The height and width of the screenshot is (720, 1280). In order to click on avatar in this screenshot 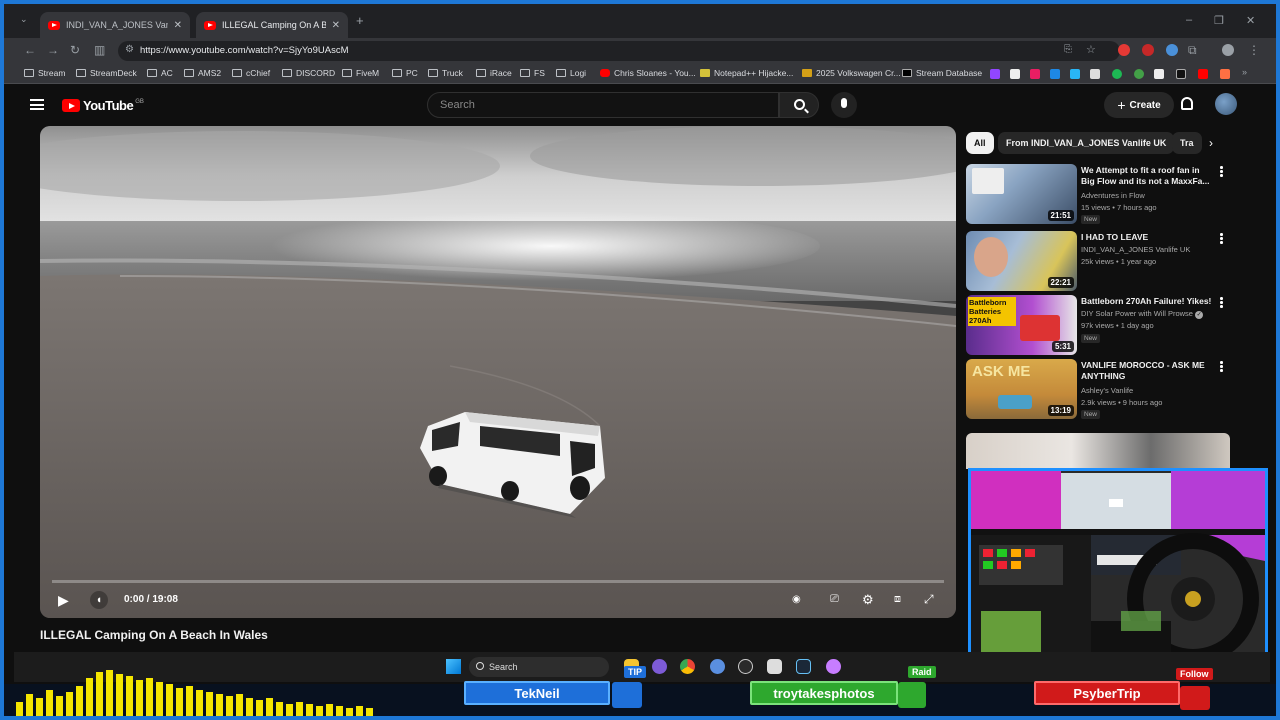, I will do `click(1226, 104)`.